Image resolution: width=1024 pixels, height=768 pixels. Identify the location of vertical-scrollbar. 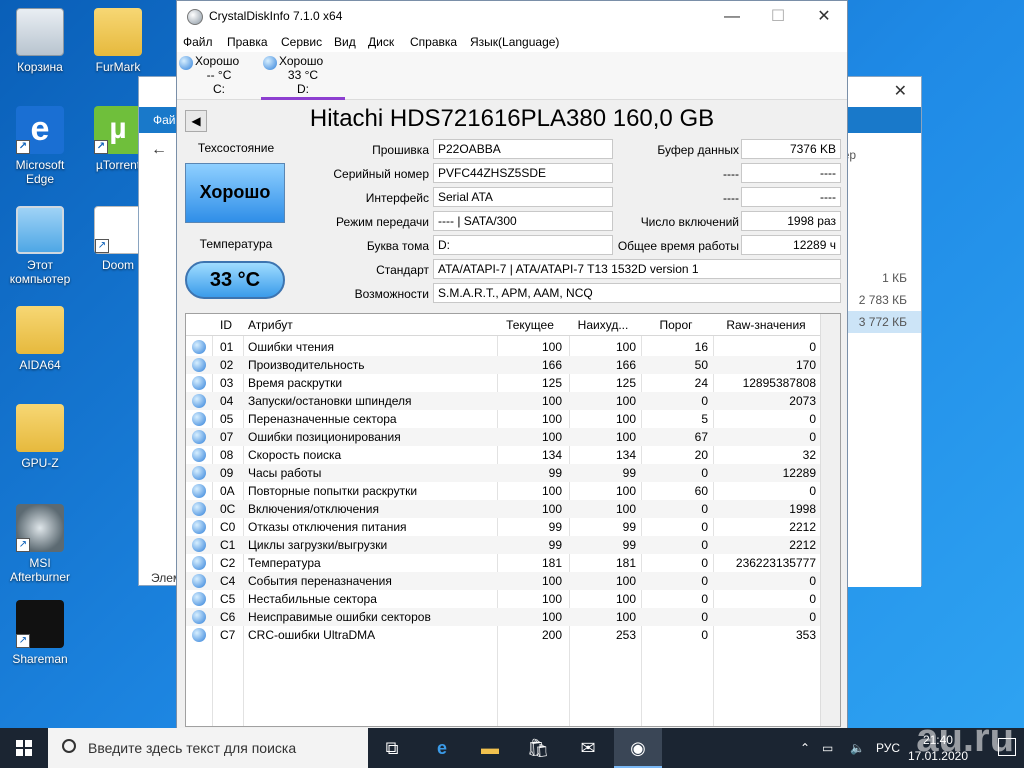
(830, 520).